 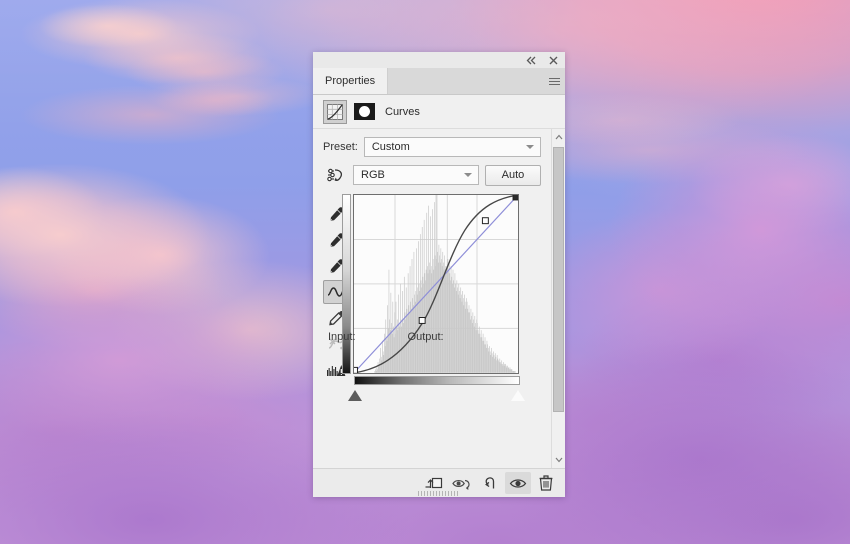 I want to click on eye-icon, so click(x=518, y=483).